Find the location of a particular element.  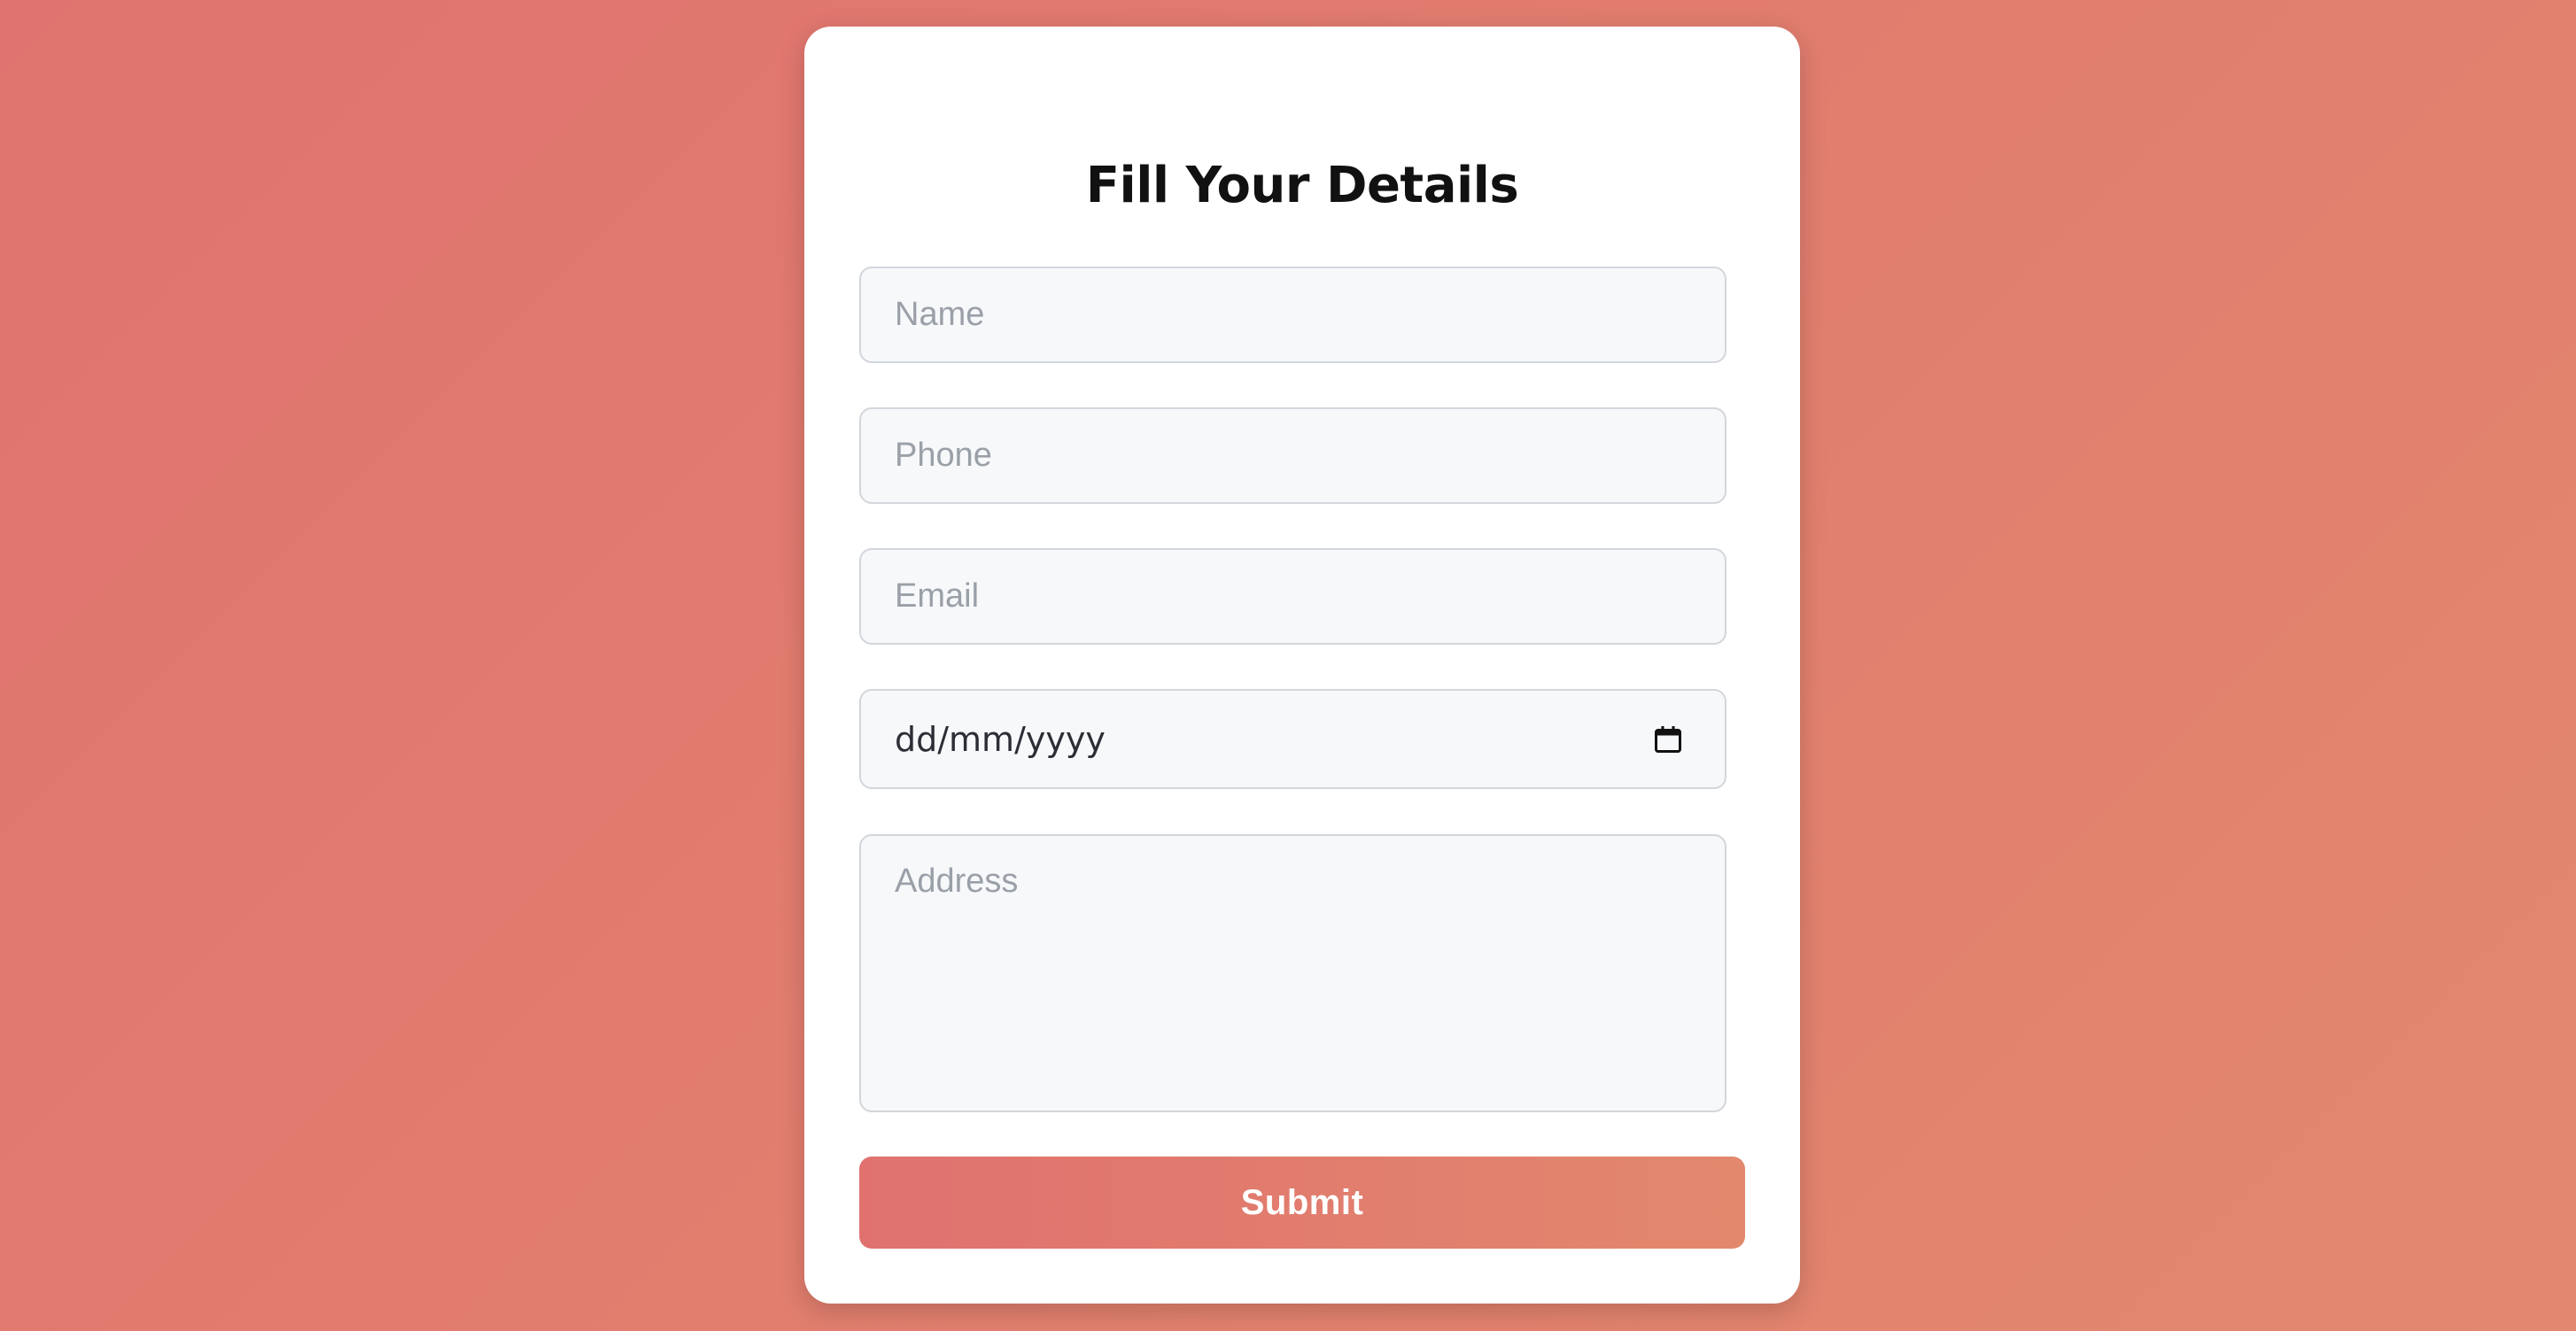

calendar-icon is located at coordinates (1668, 739).